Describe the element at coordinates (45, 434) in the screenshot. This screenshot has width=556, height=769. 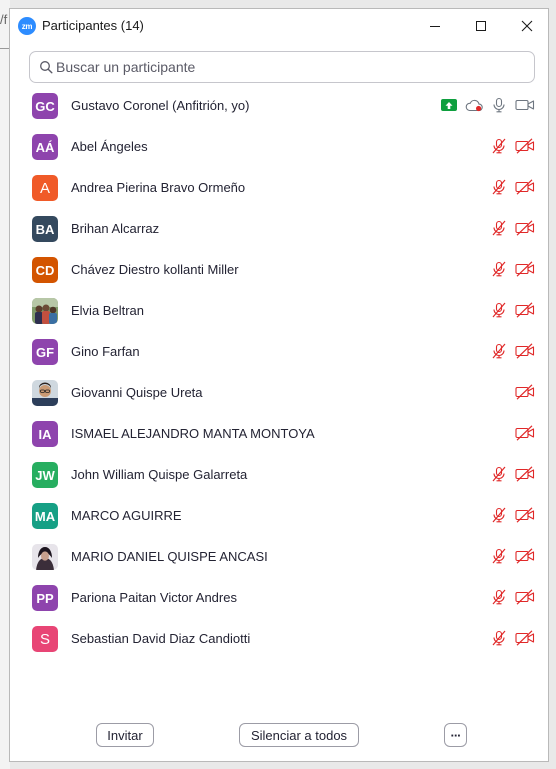
I see `participant-avatar: IA` at that location.